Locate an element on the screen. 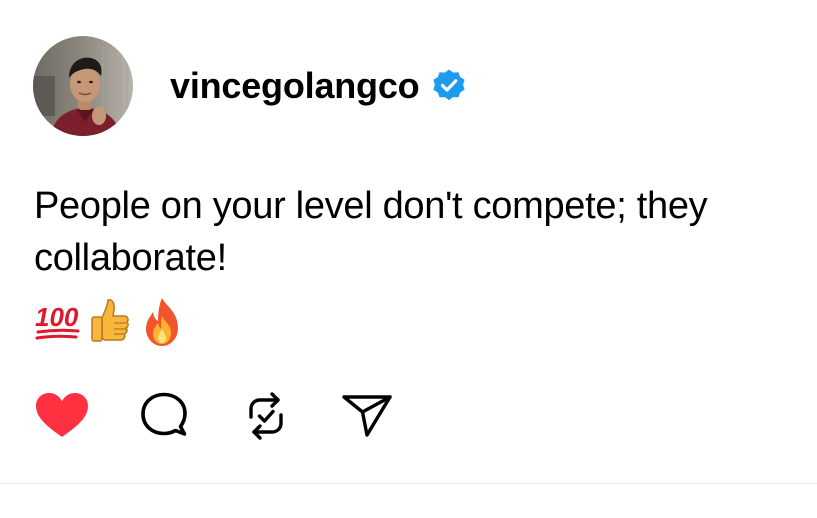 This screenshot has height=518, width=817. comment-bubble-icon is located at coordinates (164, 414).